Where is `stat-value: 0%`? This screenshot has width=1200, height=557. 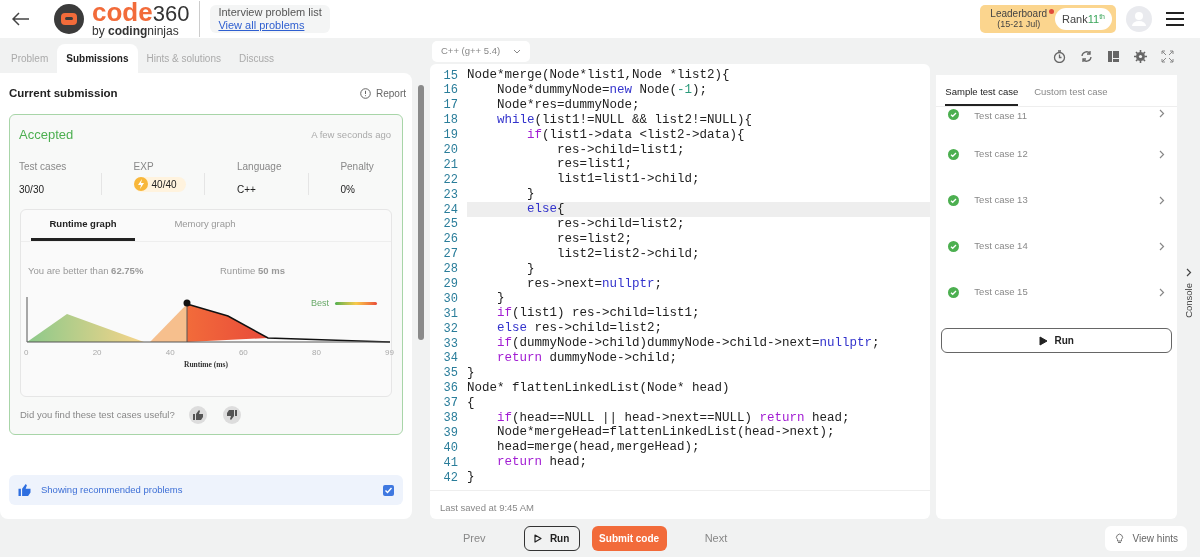
stat-value: 0% is located at coordinates (348, 189).